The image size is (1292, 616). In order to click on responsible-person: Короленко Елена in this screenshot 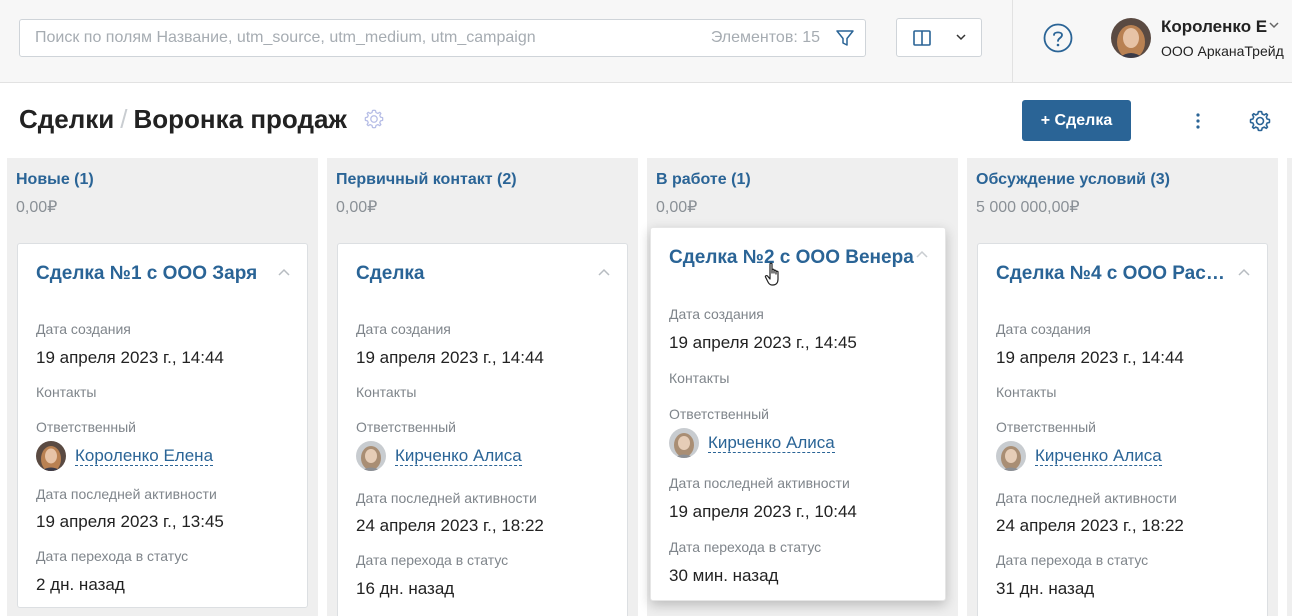, I will do `click(125, 456)`.